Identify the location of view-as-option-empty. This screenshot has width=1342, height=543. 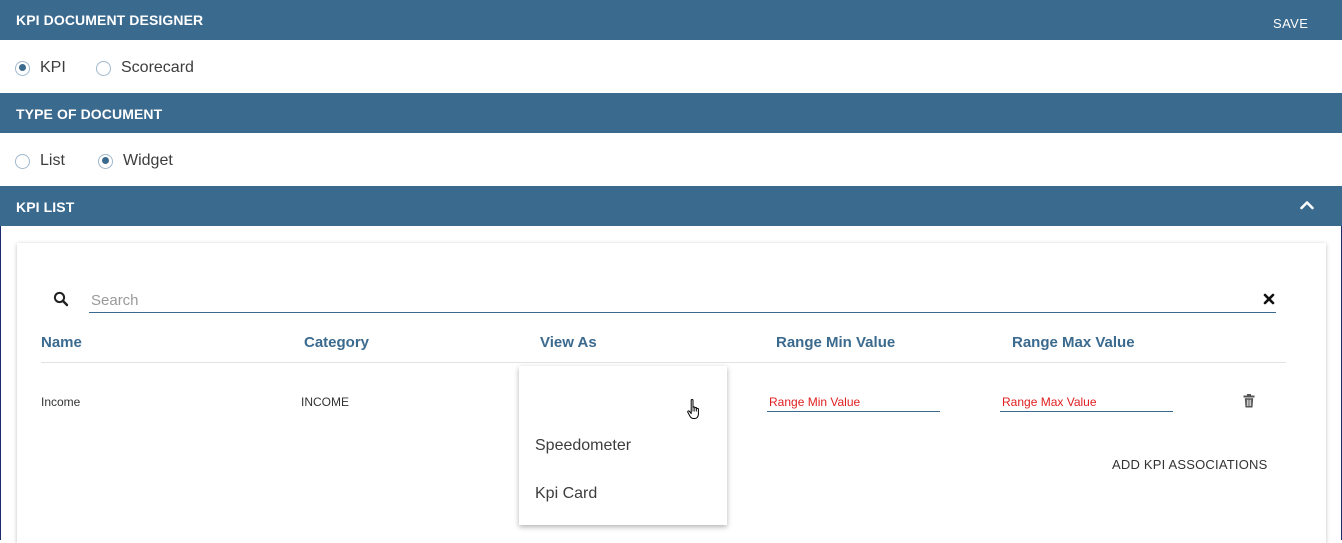
(620, 398).